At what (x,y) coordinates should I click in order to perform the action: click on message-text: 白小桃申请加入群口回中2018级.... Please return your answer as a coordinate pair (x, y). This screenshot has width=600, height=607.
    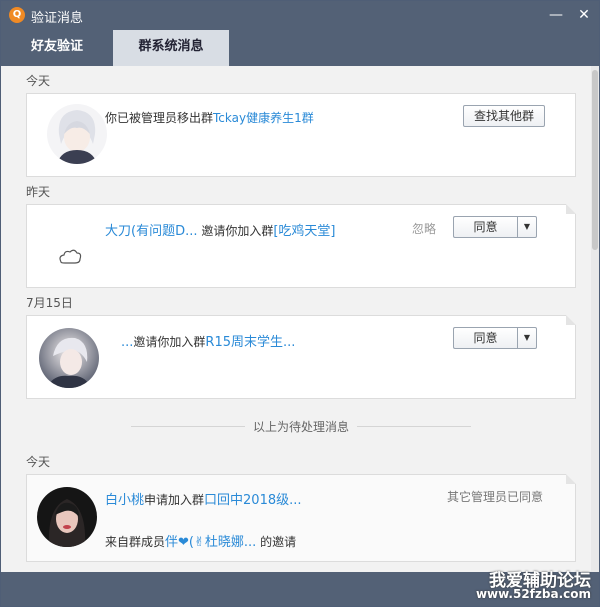
    Looking at the image, I should click on (203, 498).